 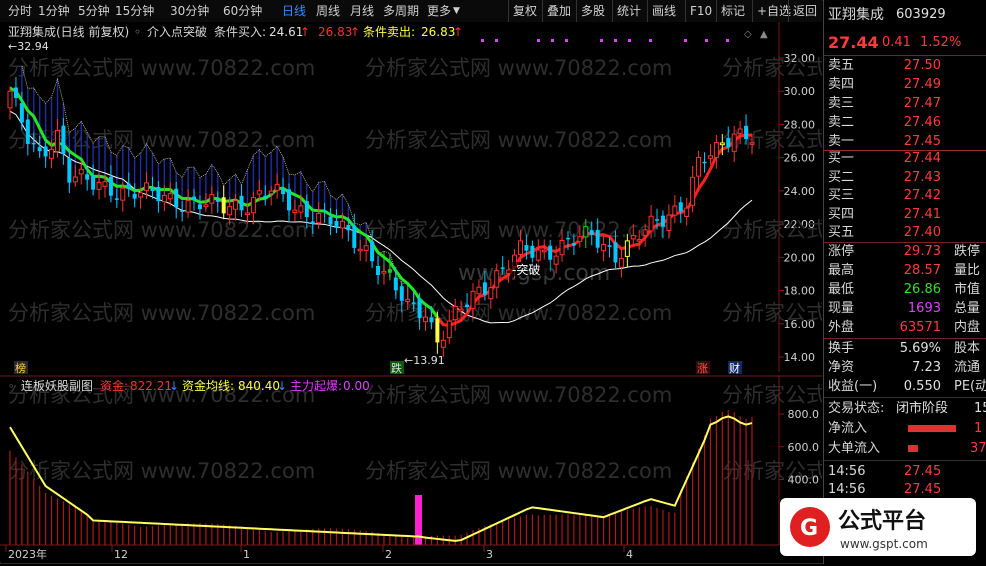 I want to click on ask-row: 卖一 27.45, so click(x=905, y=142).